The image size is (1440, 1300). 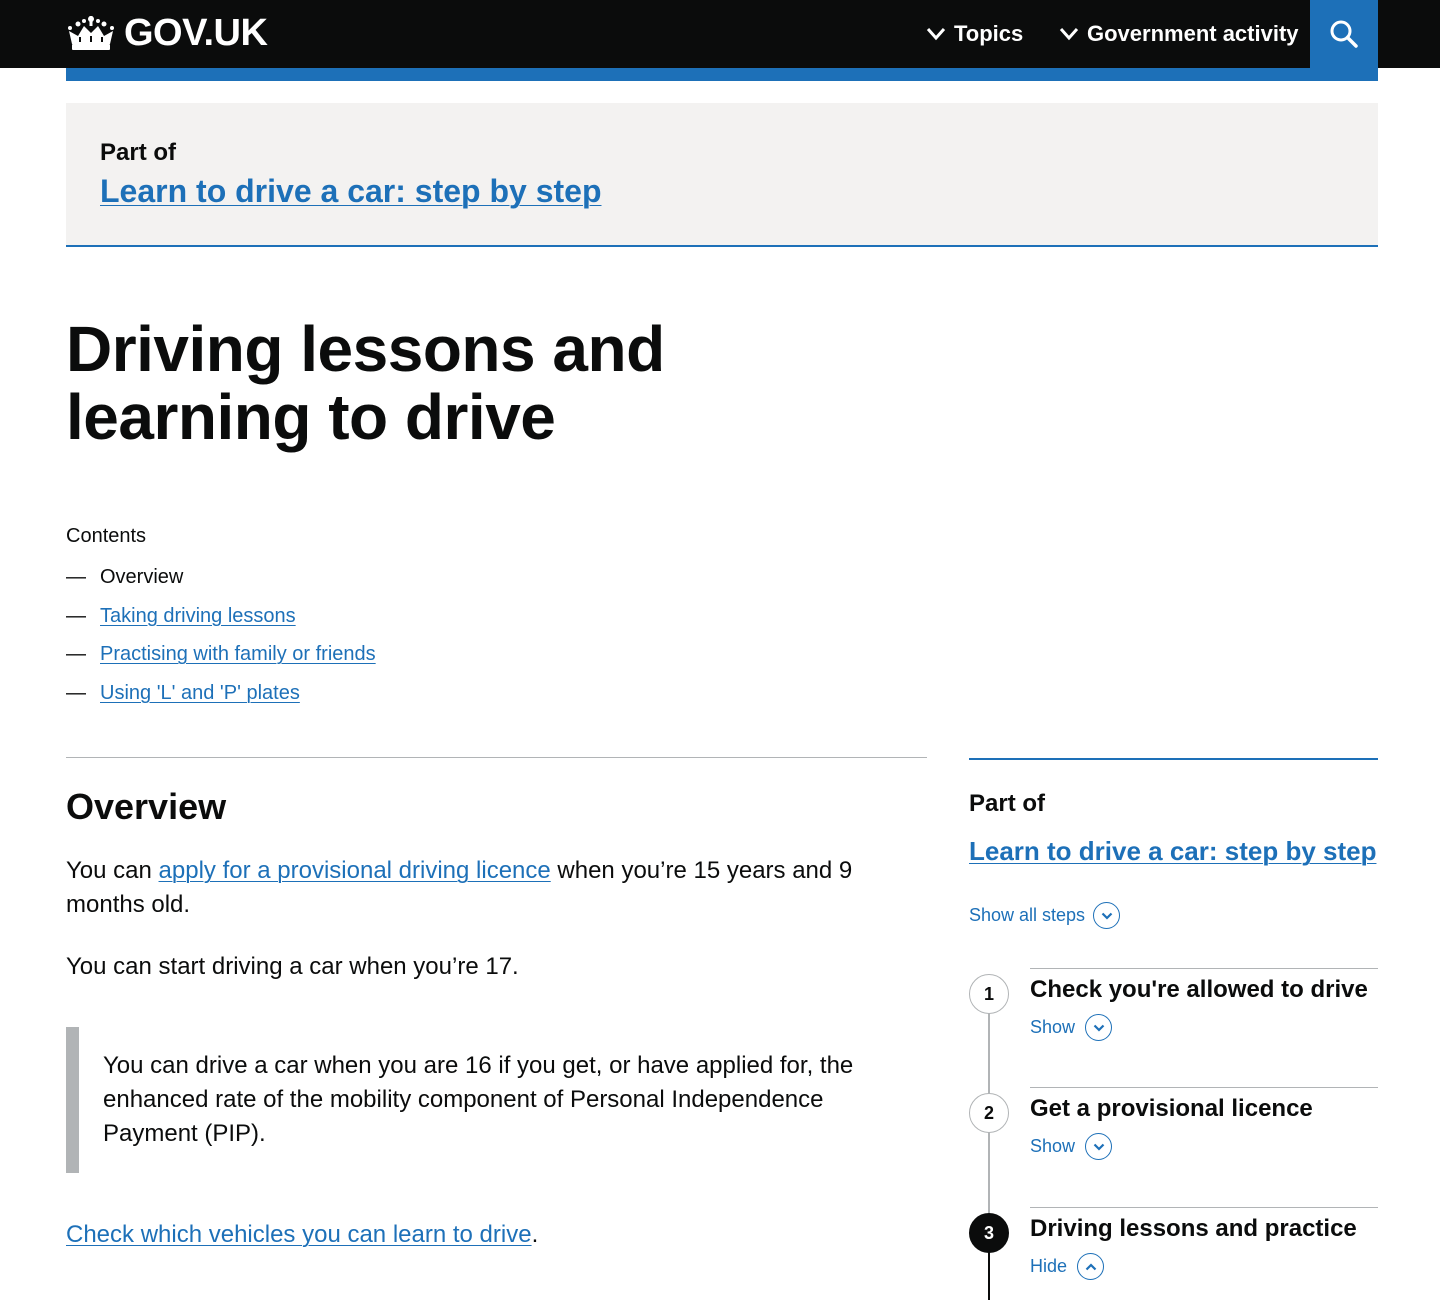 I want to click on sidebar-step-by-step-link: Learn to drive a car: step by step, so click(x=1172, y=851).